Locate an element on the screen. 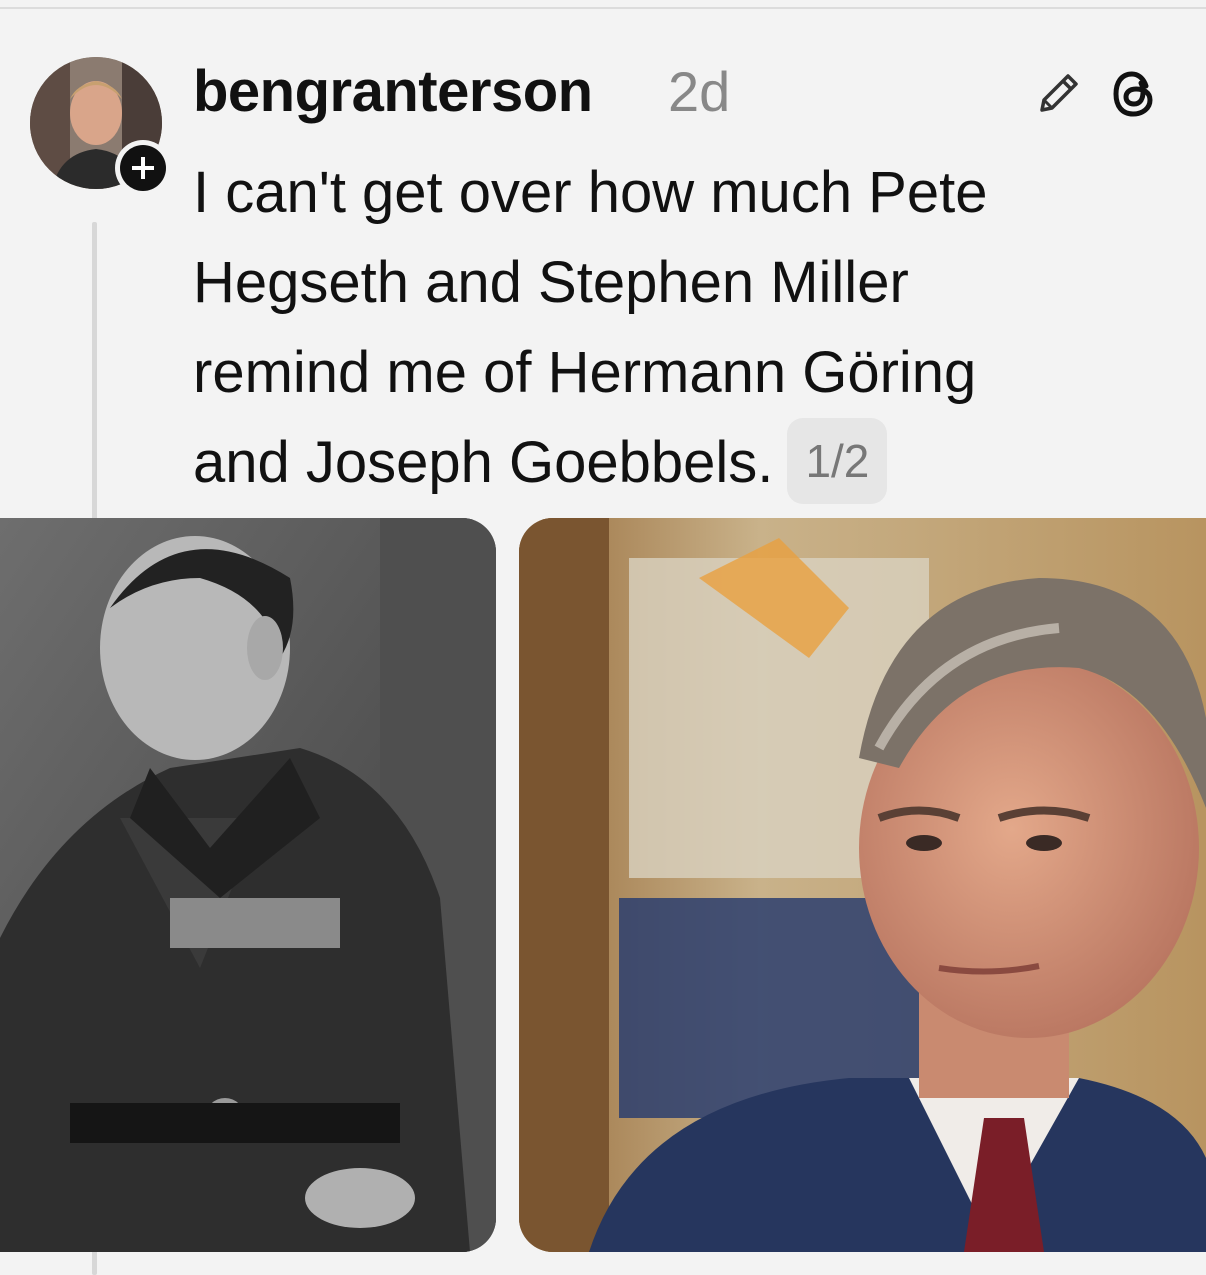  divider is located at coordinates (603, 8).